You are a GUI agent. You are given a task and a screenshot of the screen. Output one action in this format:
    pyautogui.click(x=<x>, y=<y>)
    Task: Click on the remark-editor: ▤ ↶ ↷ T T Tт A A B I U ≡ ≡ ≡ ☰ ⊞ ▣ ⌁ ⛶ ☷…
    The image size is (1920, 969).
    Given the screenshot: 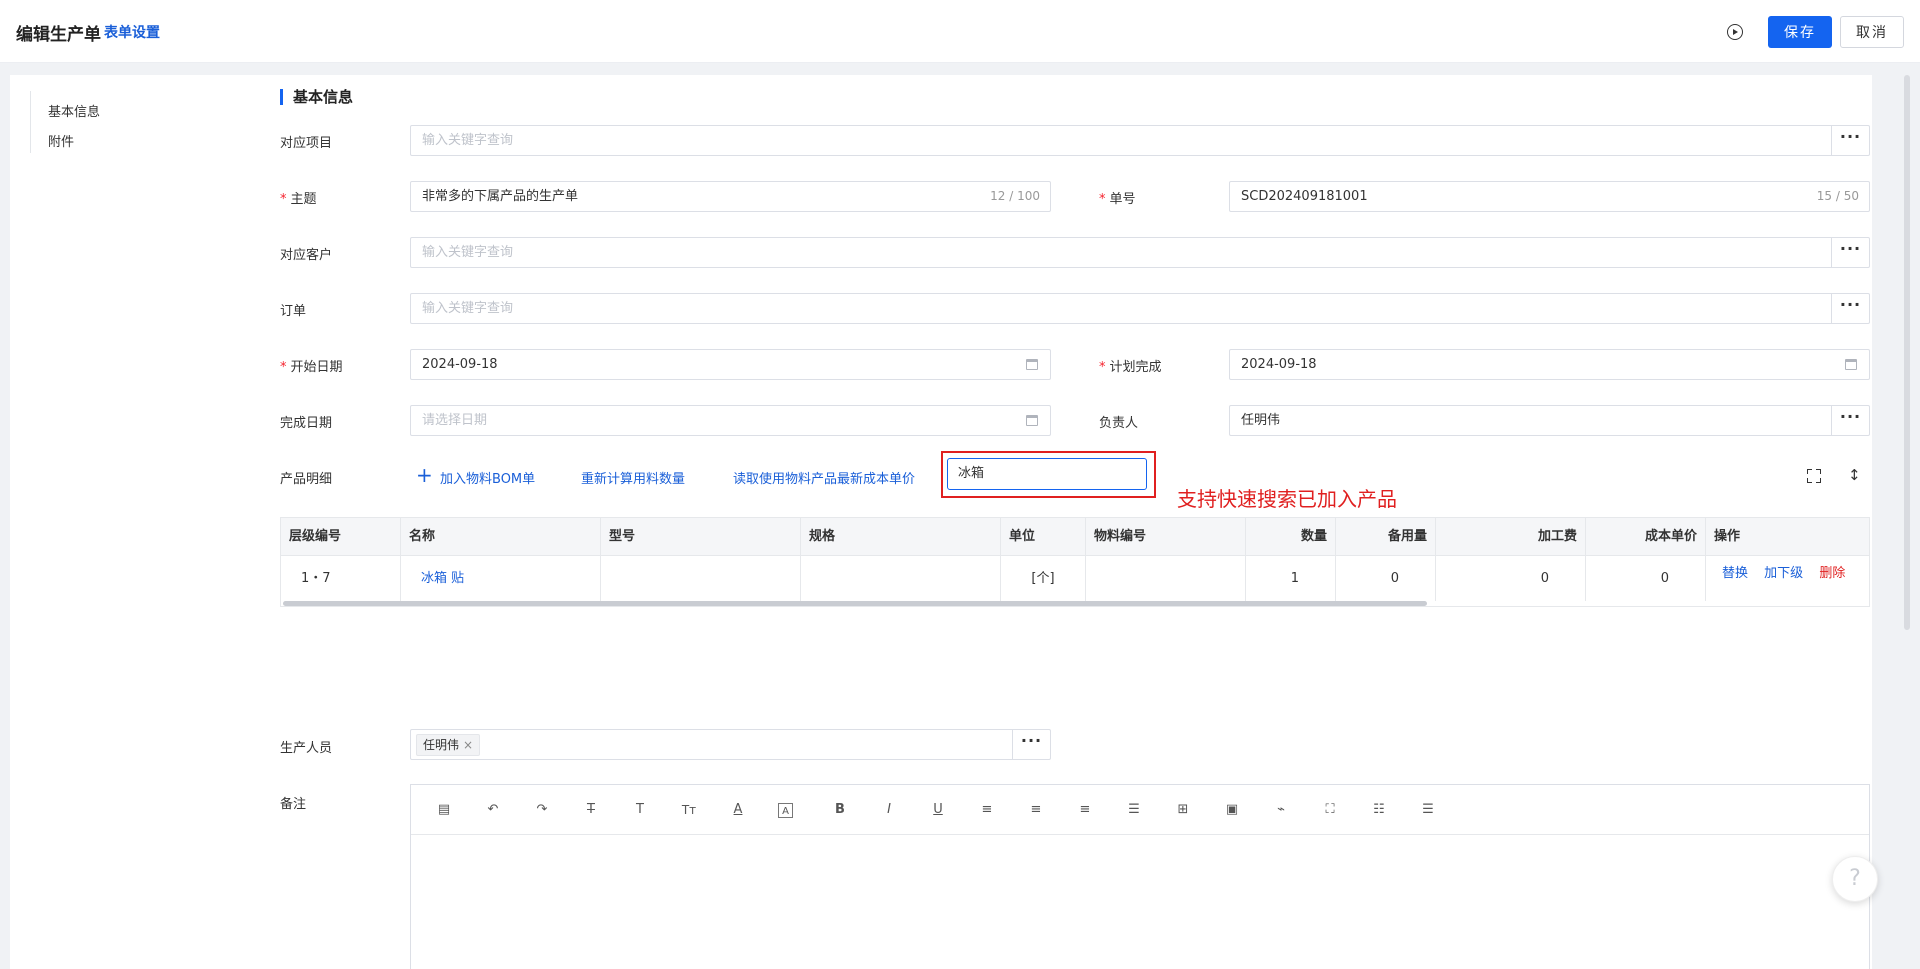 What is the action you would take?
    pyautogui.click(x=1140, y=876)
    